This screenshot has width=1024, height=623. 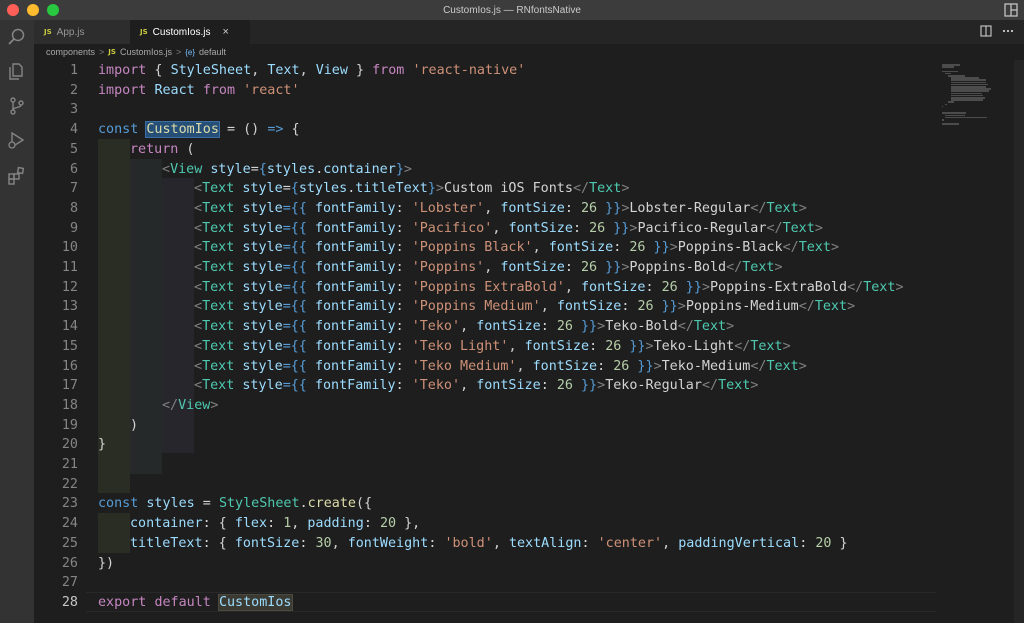 I want to click on explorer-icon, so click(x=17, y=71).